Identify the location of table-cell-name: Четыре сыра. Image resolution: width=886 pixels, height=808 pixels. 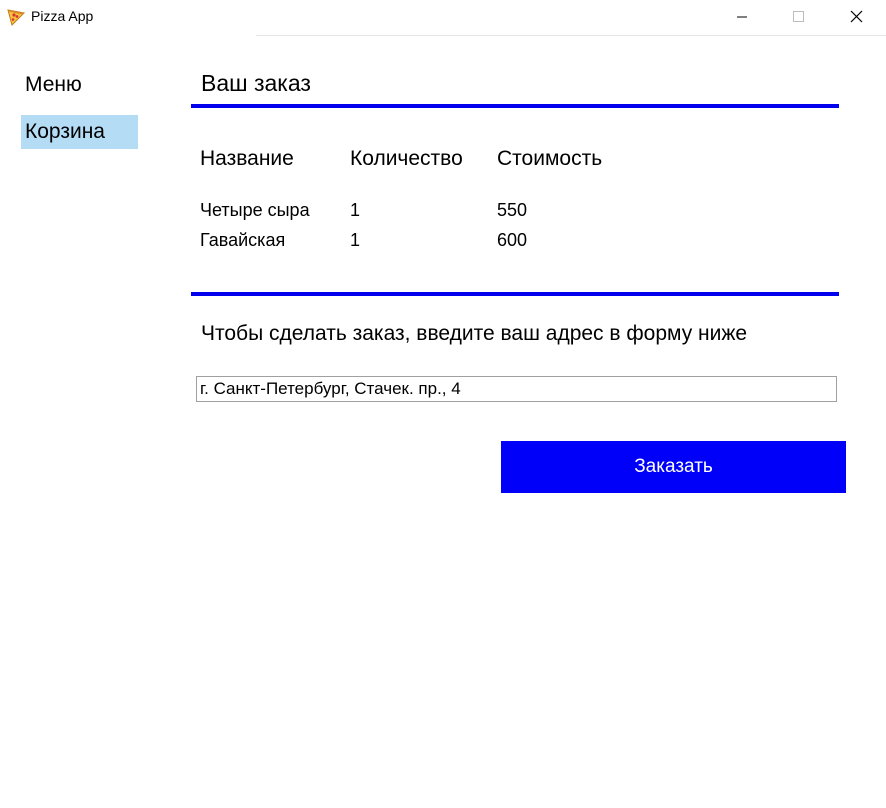
(255, 210).